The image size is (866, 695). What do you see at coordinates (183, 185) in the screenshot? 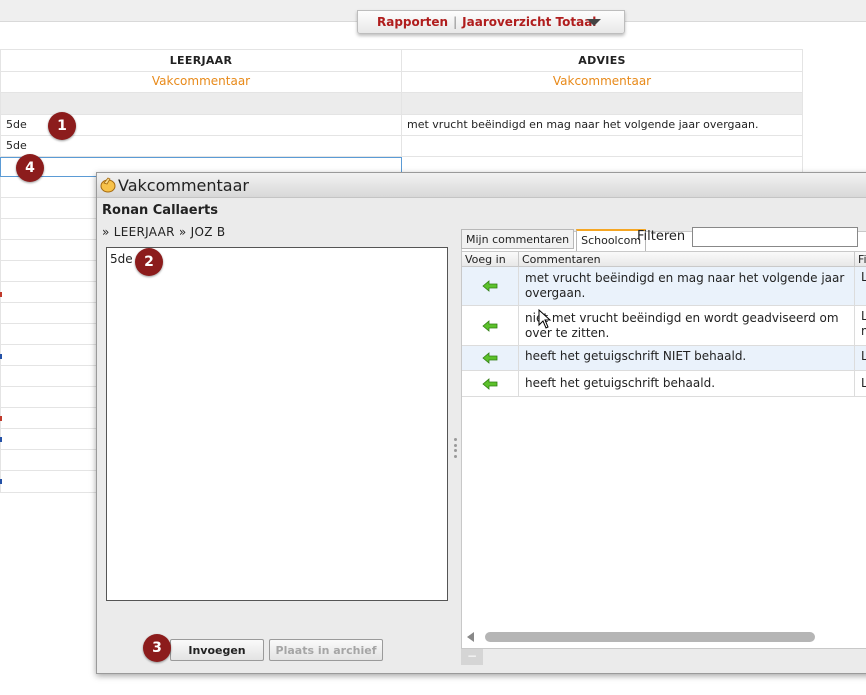
I see `dialog-title: Vakcommentaar` at bounding box center [183, 185].